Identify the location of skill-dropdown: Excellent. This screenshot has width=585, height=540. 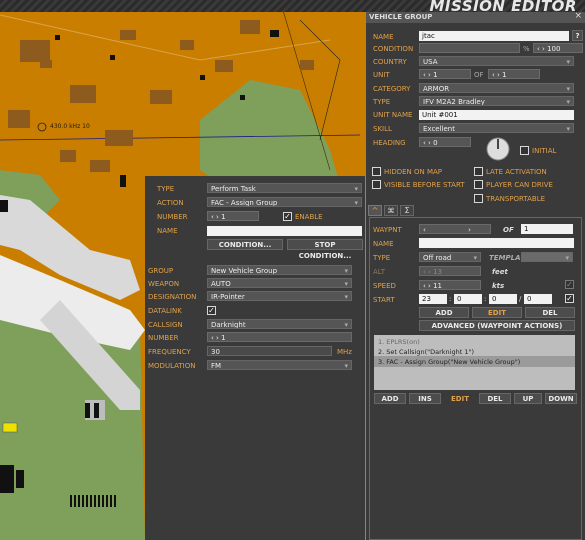
(496, 128).